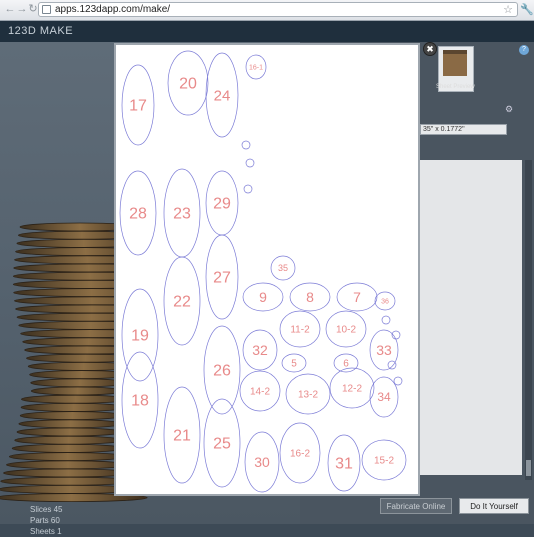 This screenshot has height=537, width=534. What do you see at coordinates (138, 214) in the screenshot?
I see `cut-part-label: 28` at bounding box center [138, 214].